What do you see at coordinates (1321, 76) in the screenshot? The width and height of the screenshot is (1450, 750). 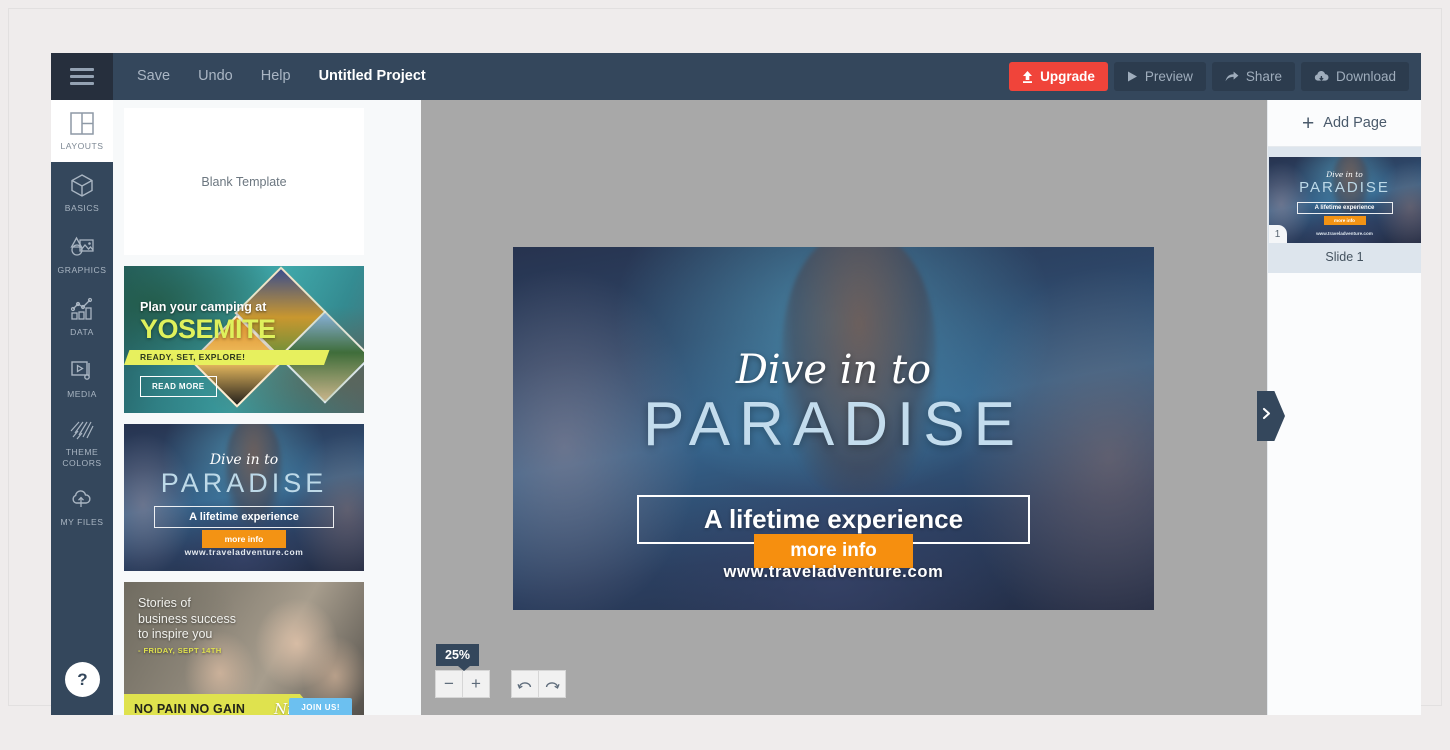 I see `cloud-download-icon` at bounding box center [1321, 76].